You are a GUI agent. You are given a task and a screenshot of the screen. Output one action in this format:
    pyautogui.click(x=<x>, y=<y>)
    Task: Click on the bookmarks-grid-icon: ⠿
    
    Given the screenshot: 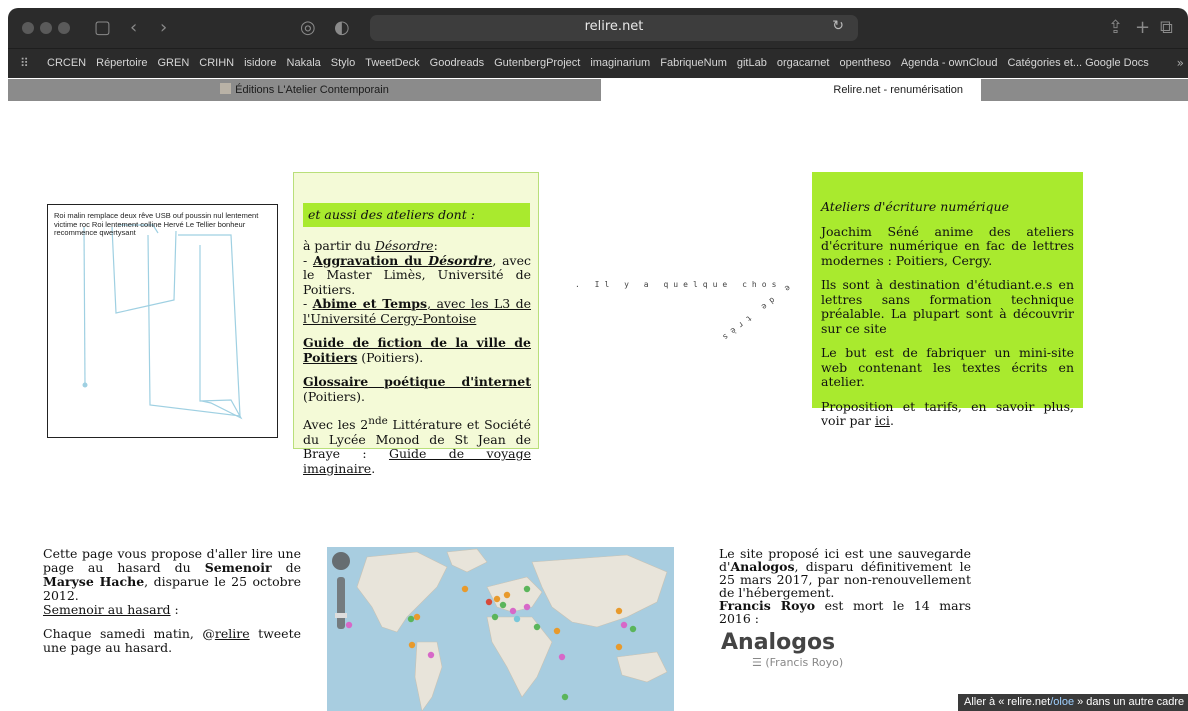 What is the action you would take?
    pyautogui.click(x=24, y=63)
    